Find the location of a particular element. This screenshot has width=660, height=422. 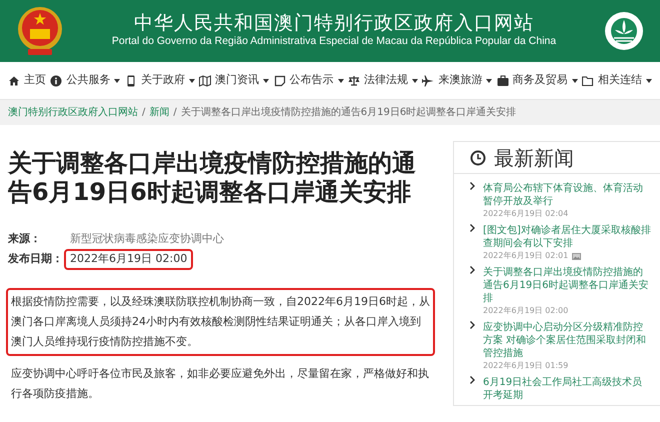

news-date: 2022年6月19日 02:01 is located at coordinates (525, 256).